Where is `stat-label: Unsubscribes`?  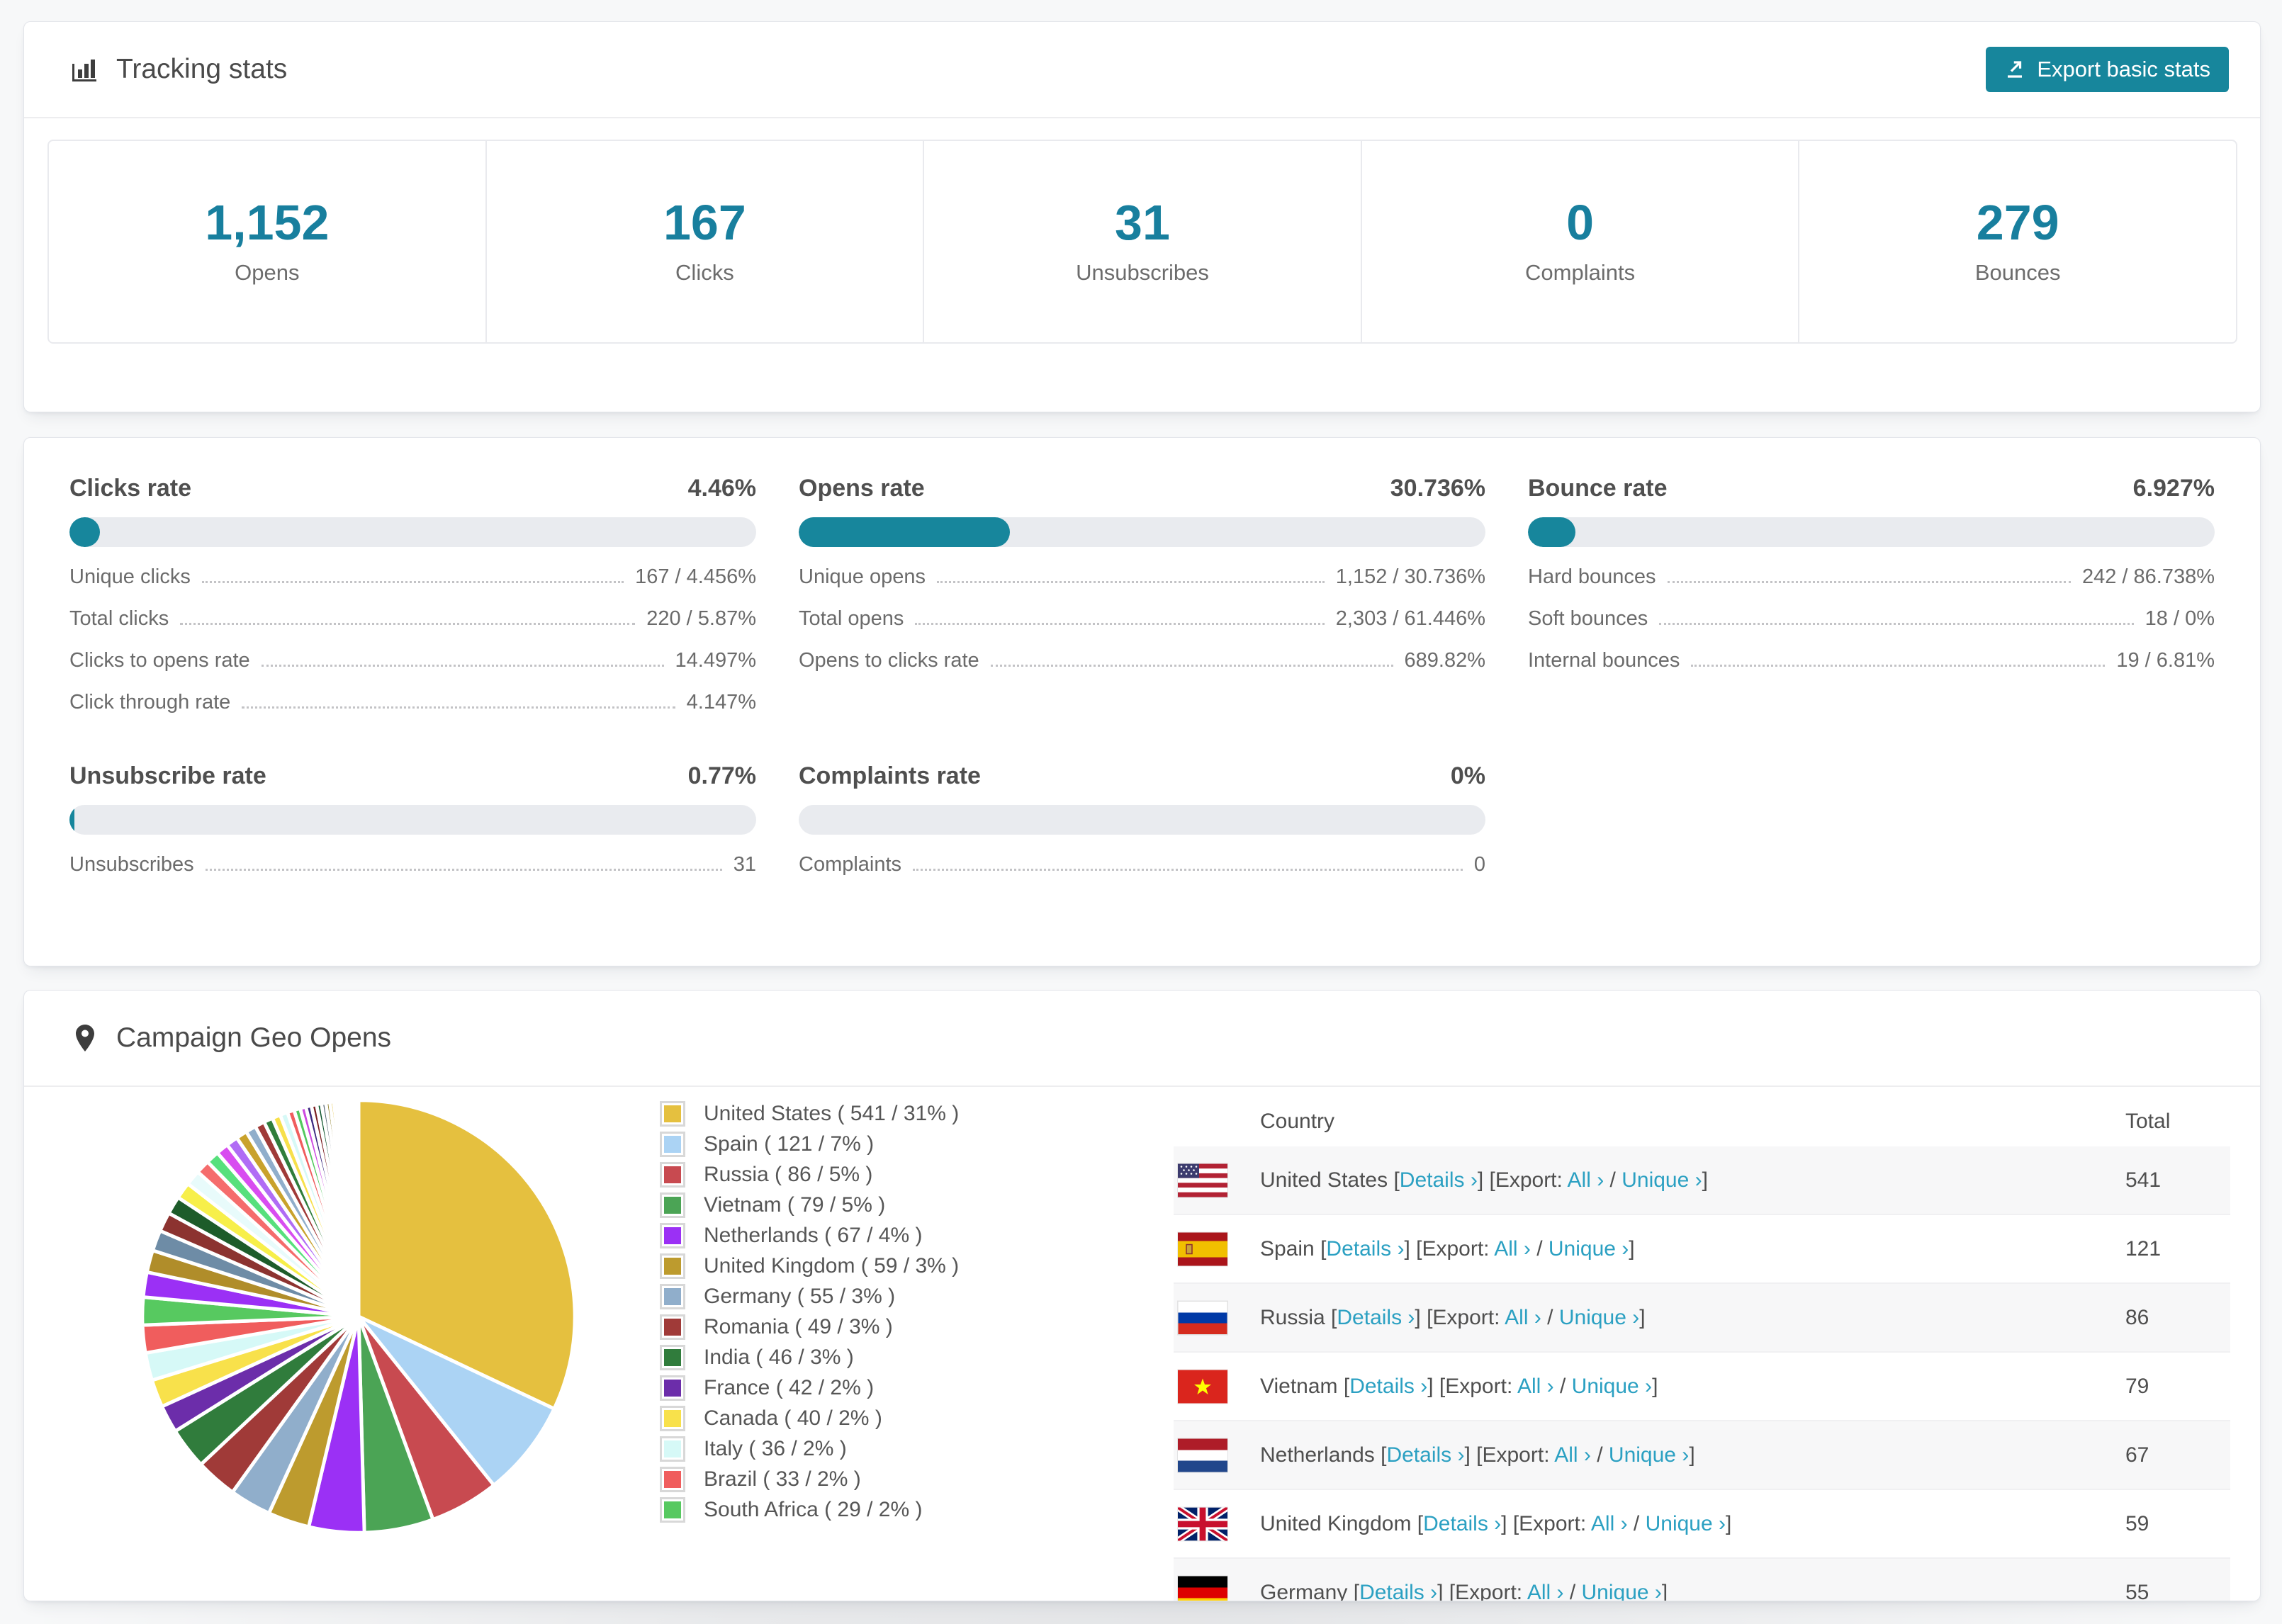
stat-label: Unsubscribes is located at coordinates (1143, 272).